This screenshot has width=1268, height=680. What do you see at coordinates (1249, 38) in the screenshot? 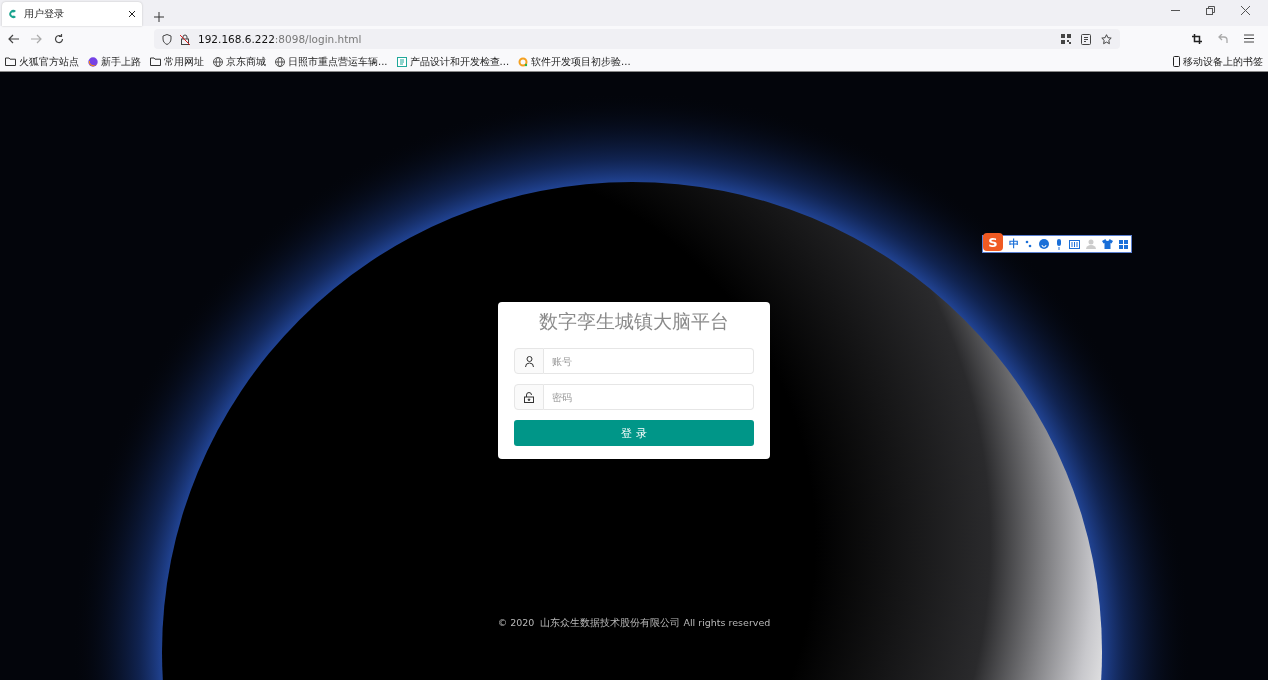
I see `menu-icon` at bounding box center [1249, 38].